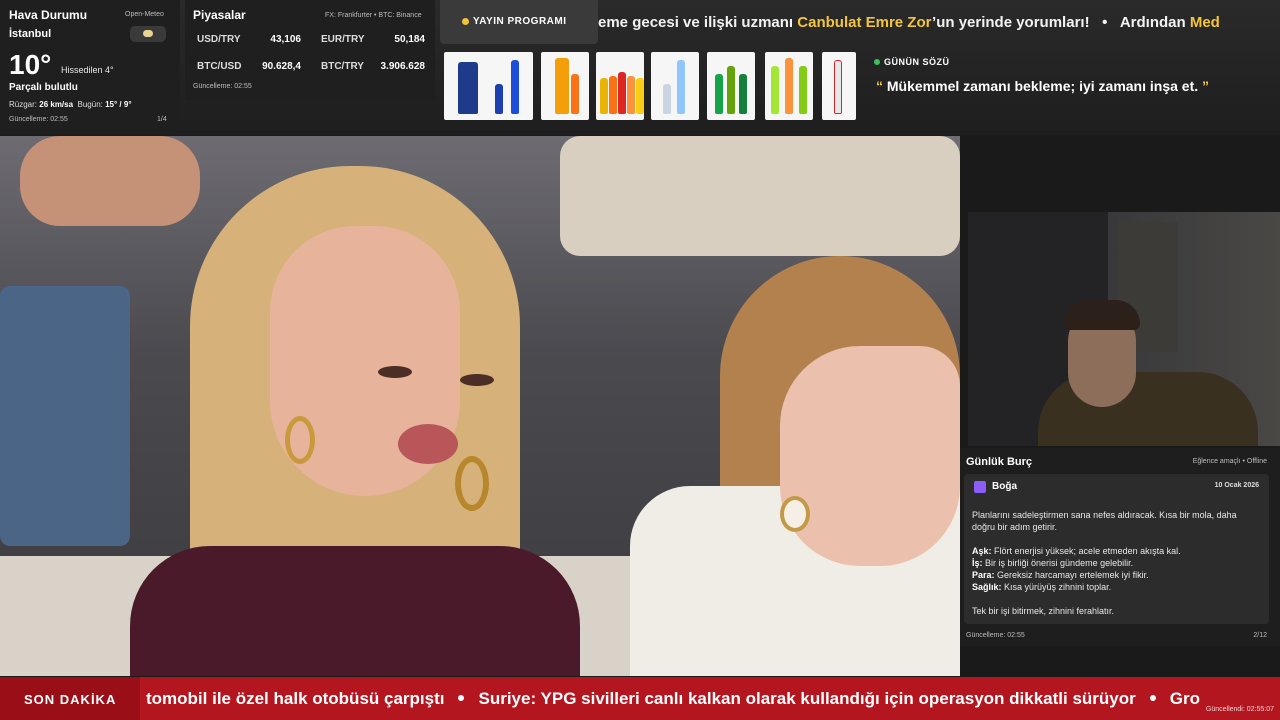 The height and width of the screenshot is (720, 1280). I want to click on horoscope-sign: Boğa, so click(1004, 486).